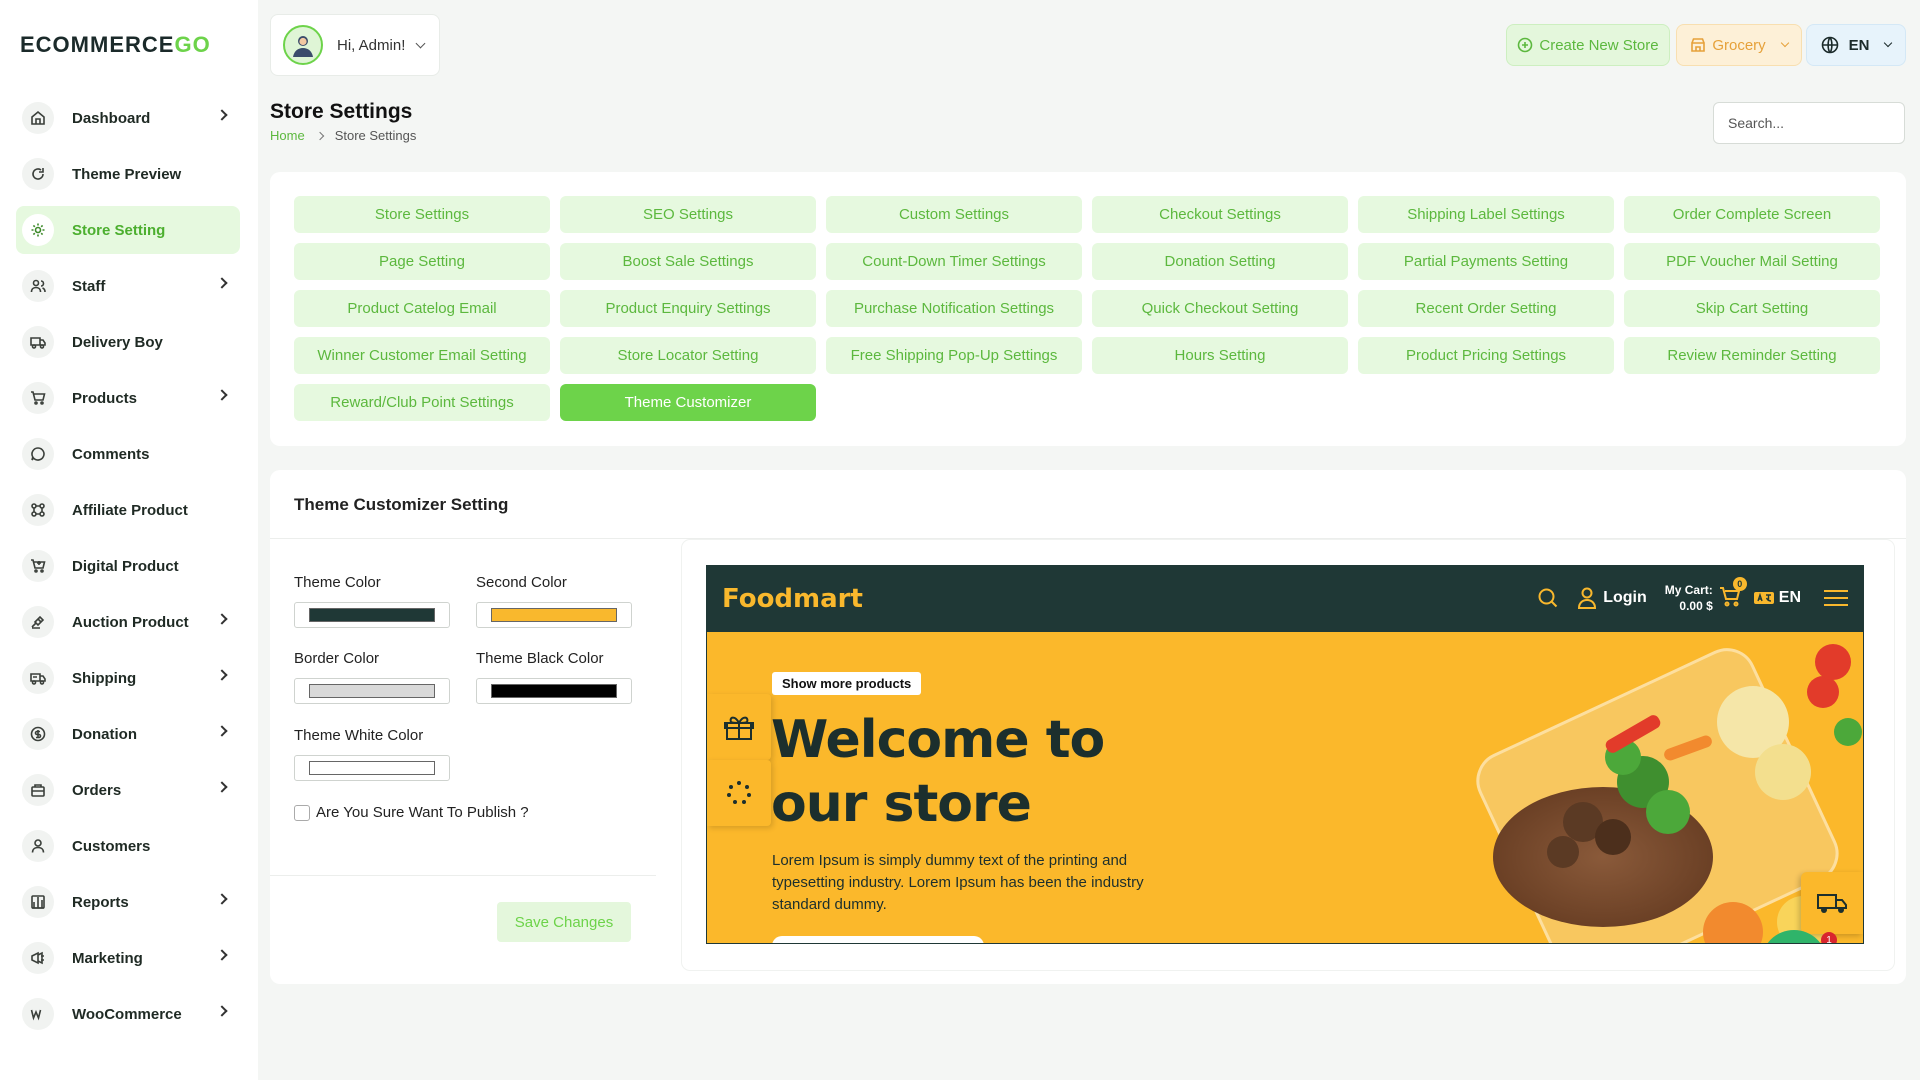 The width and height of the screenshot is (1920, 1080). What do you see at coordinates (337, 582) in the screenshot?
I see `theme-color-label: Theme Color` at bounding box center [337, 582].